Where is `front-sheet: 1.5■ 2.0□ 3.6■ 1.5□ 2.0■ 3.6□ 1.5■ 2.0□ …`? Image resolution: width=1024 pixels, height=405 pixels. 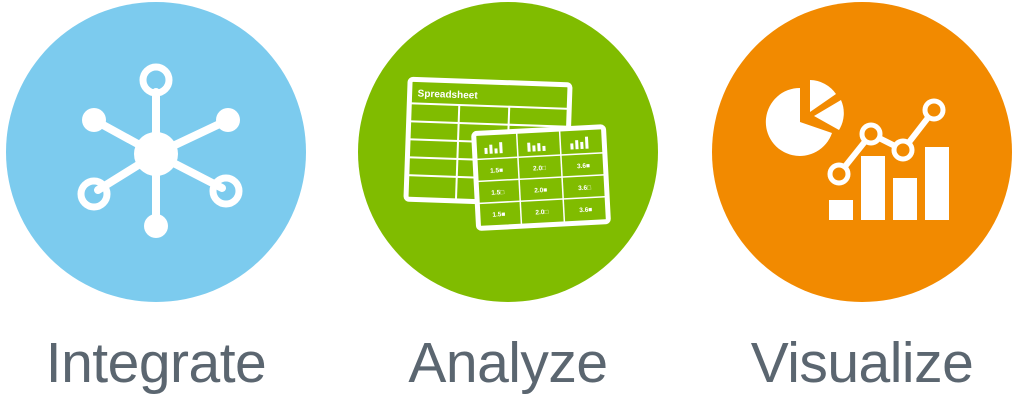 front-sheet: 1.5■ 2.0□ 3.6■ 1.5□ 2.0■ 3.6□ 1.5■ 2.0□ … is located at coordinates (541, 177).